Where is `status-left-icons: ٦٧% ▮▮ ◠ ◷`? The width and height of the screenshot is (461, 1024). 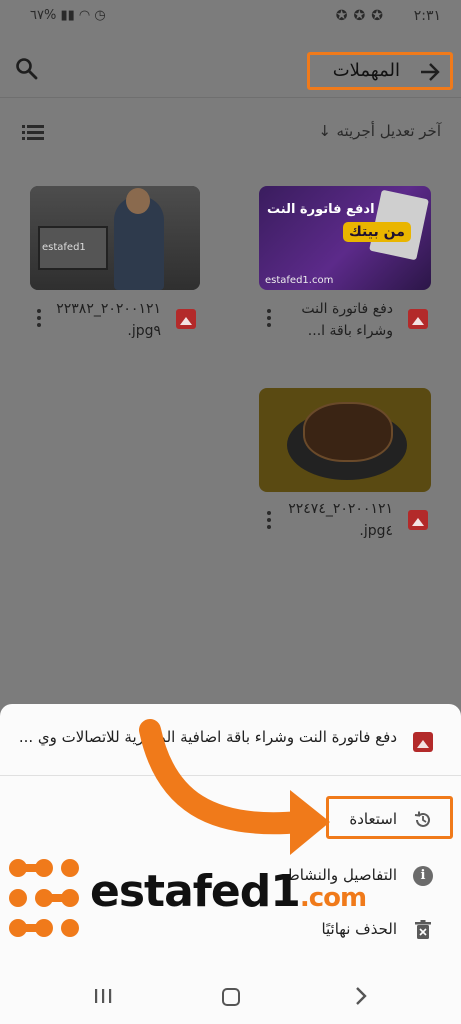 status-left-icons: ٦٧% ▮▮ ◠ ◷ is located at coordinates (68, 15).